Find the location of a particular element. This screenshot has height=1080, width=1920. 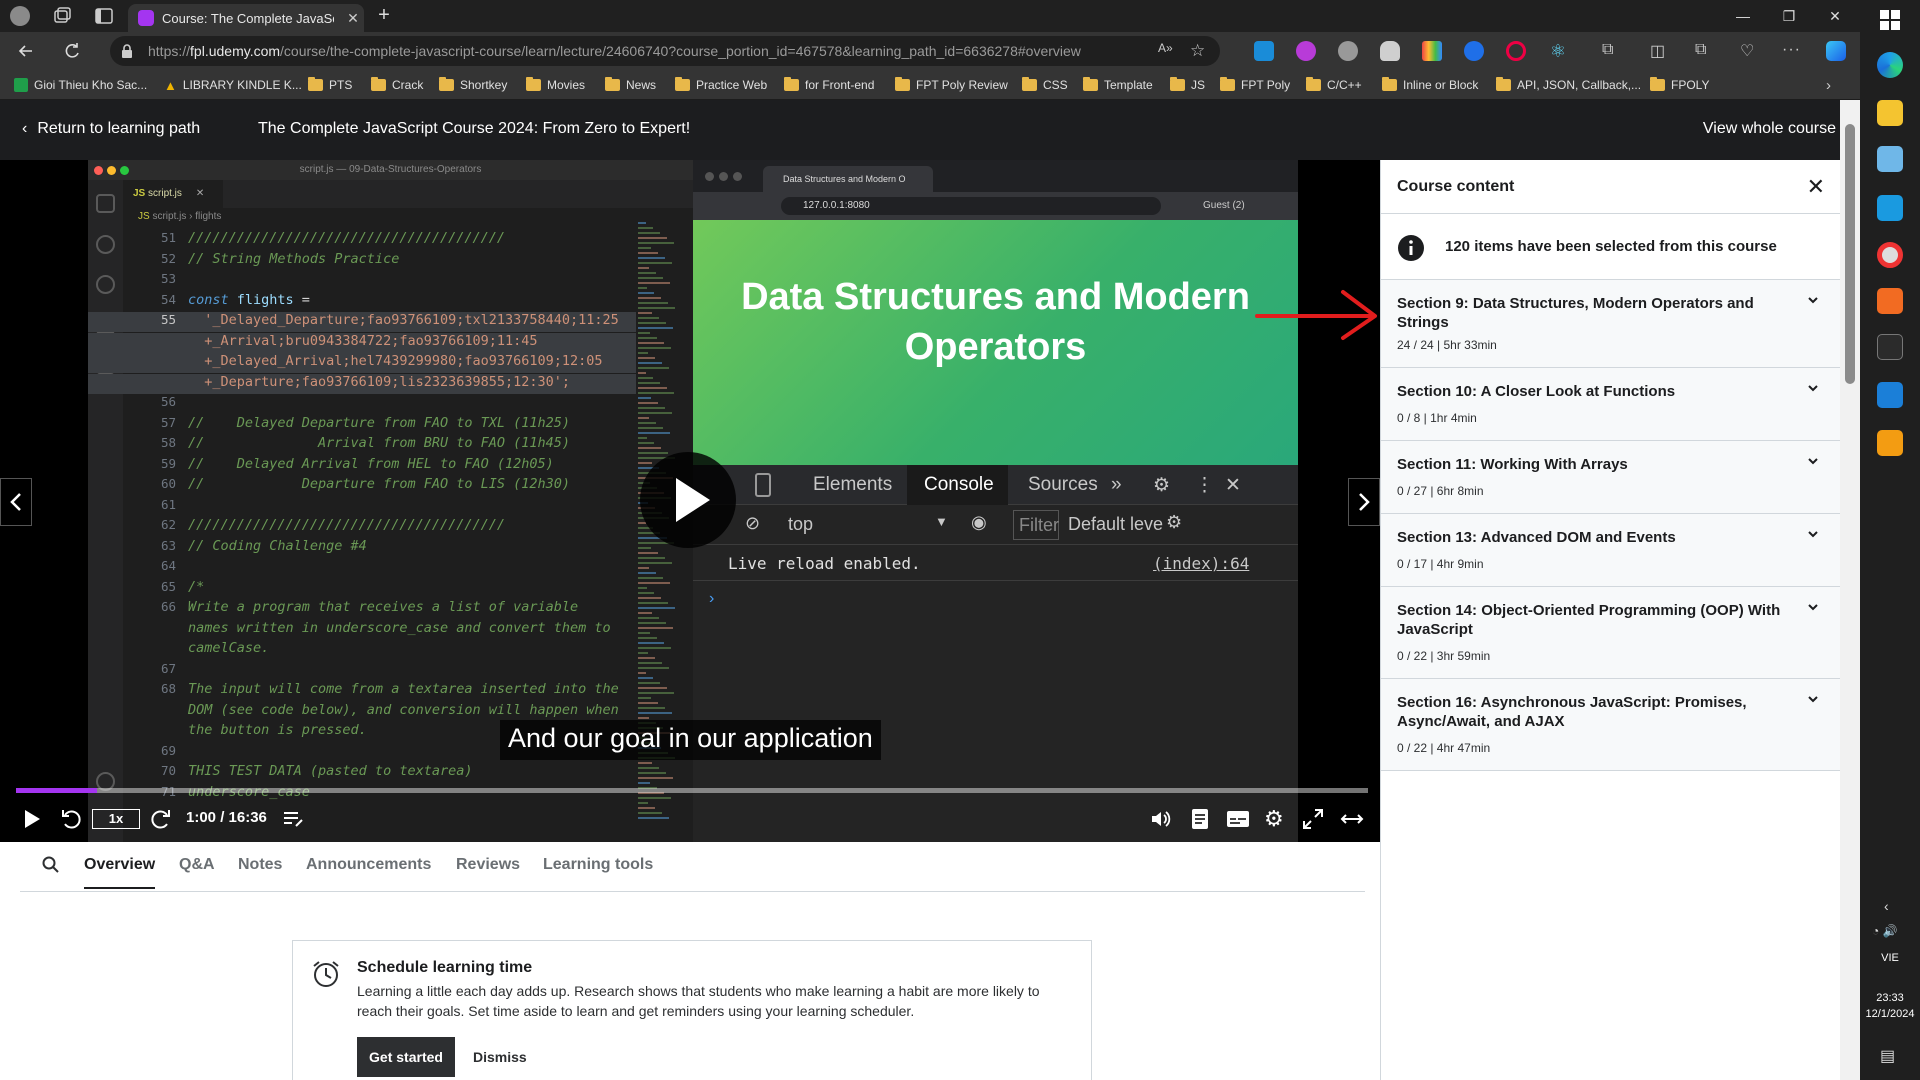

extensions-puzzle-icon: ⧉ is located at coordinates (1612, 51).